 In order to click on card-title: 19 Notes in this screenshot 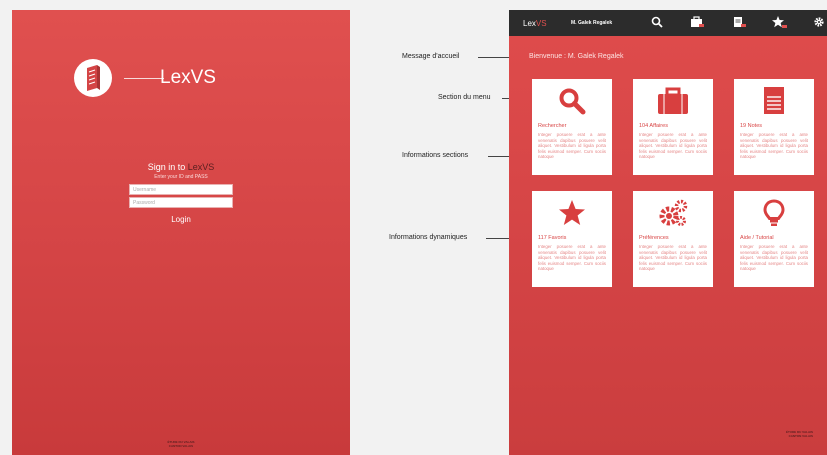, I will do `click(751, 126)`.